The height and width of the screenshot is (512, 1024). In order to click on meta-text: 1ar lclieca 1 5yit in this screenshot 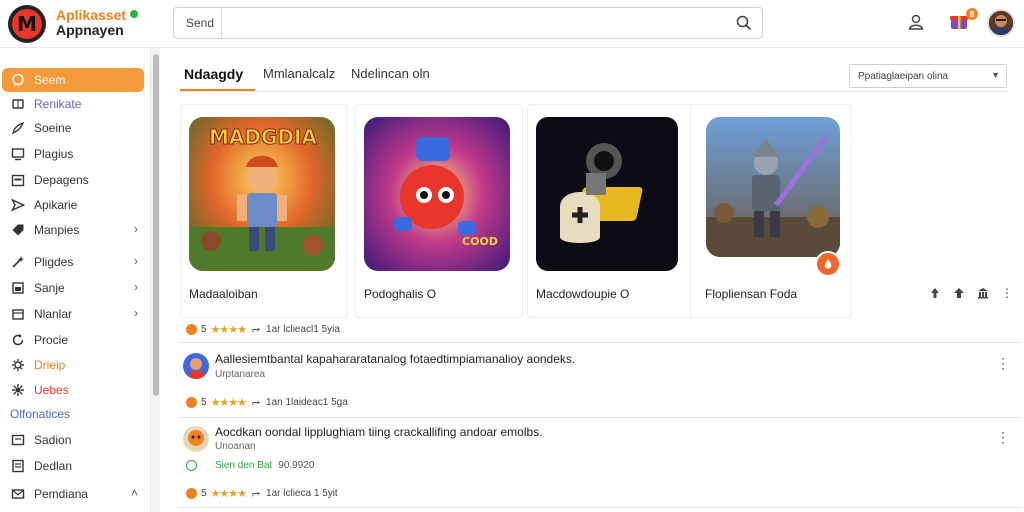, I will do `click(302, 493)`.